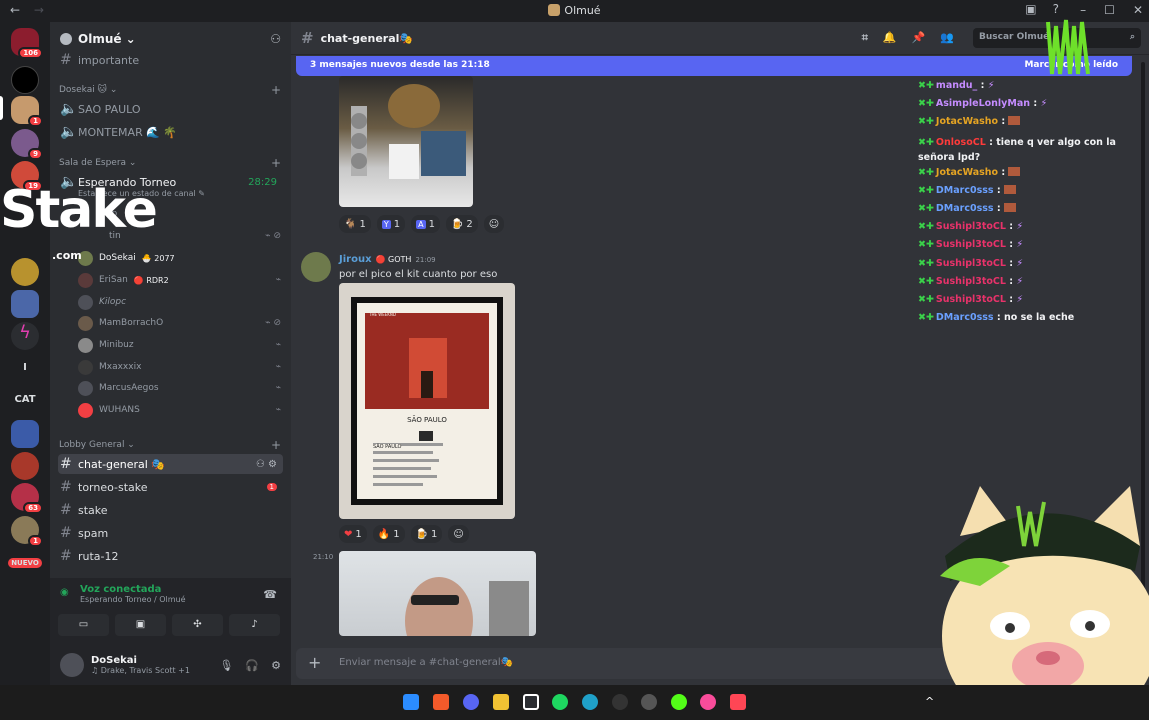  Describe the element at coordinates (427, 401) in the screenshot. I see `attached-image-poster: THE WEEKND SÃO PAULO SÃO PAULO` at that location.